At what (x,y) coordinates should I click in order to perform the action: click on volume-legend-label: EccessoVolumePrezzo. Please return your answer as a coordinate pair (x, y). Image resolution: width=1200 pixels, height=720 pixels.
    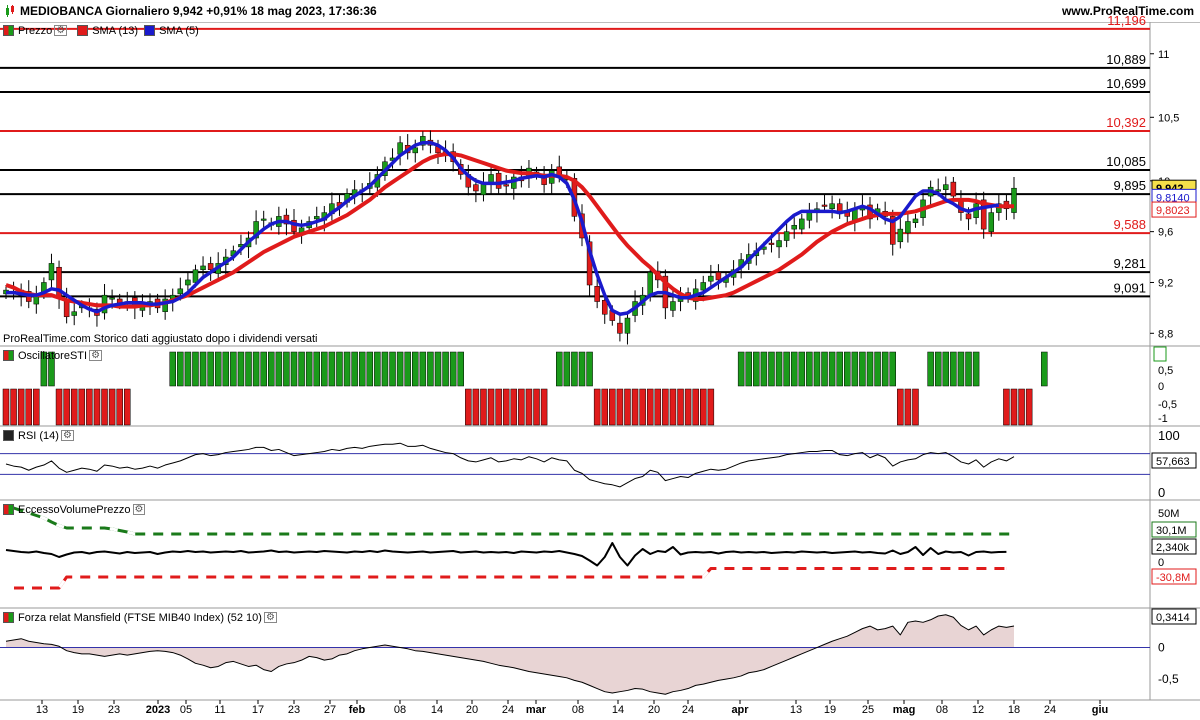
    Looking at the image, I should click on (74, 509).